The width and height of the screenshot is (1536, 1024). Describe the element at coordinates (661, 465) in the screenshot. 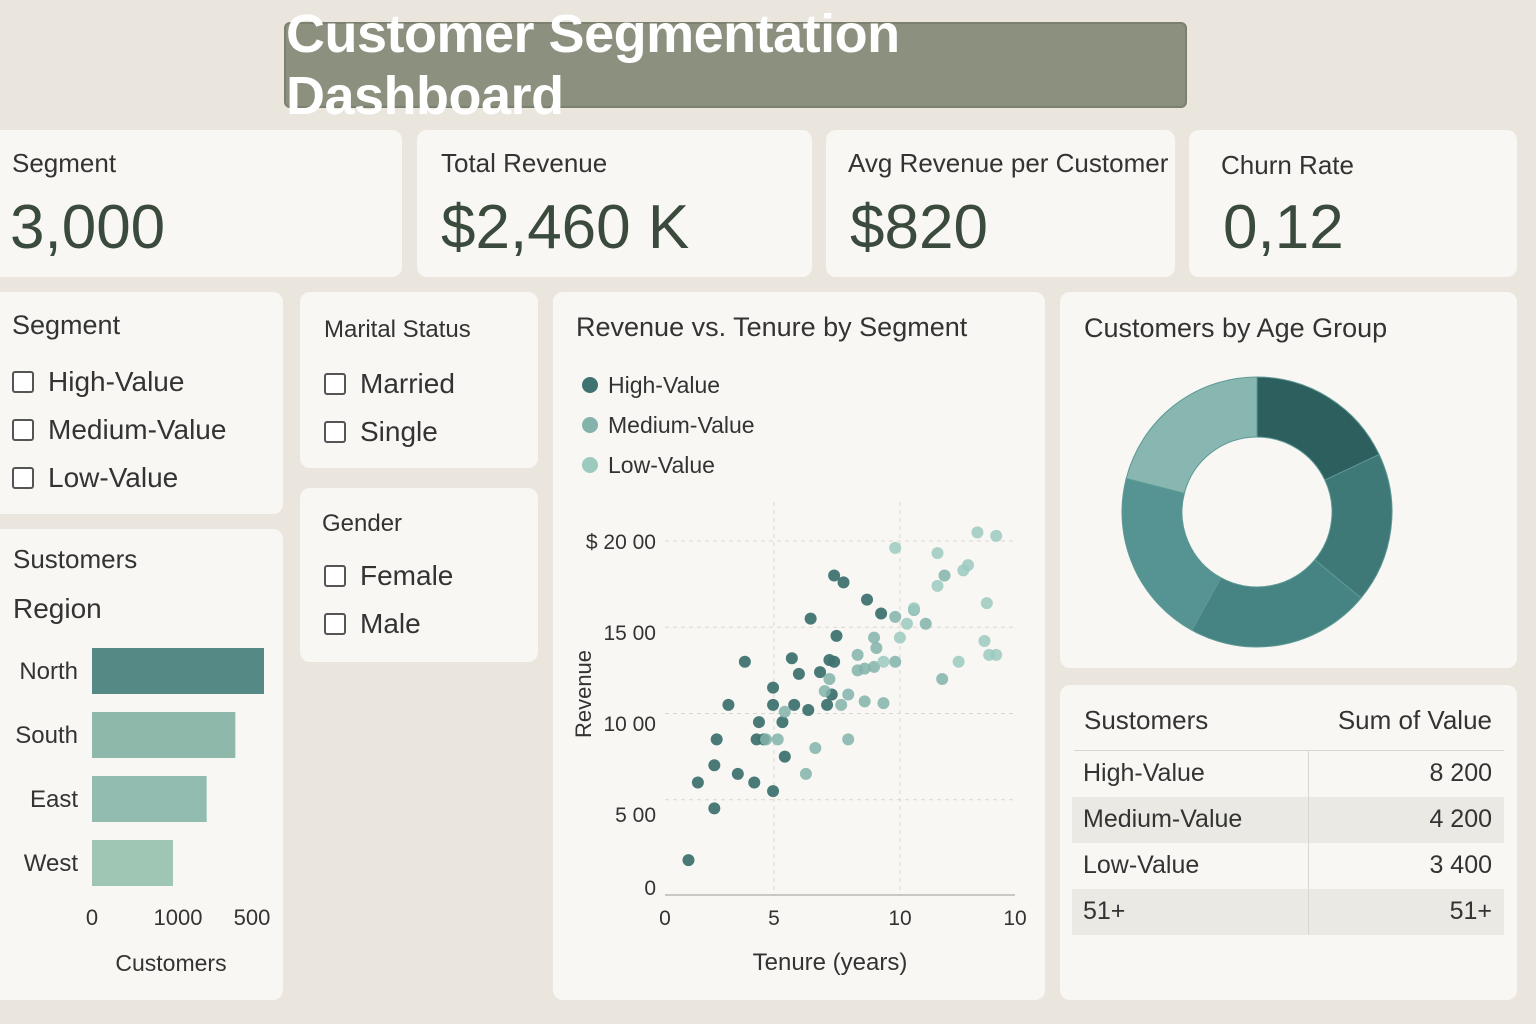

I see `legend-label: Low-Value` at that location.